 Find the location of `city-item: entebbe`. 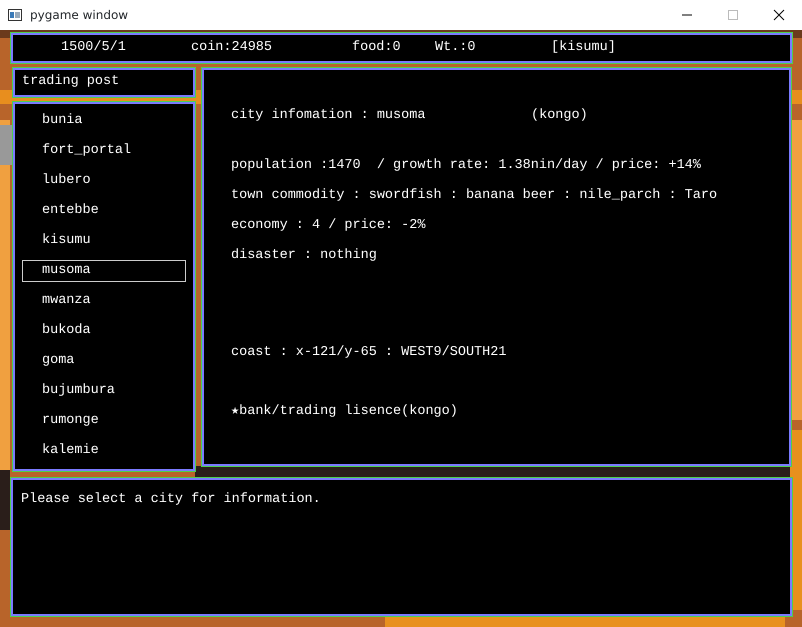

city-item: entebbe is located at coordinates (104, 211).